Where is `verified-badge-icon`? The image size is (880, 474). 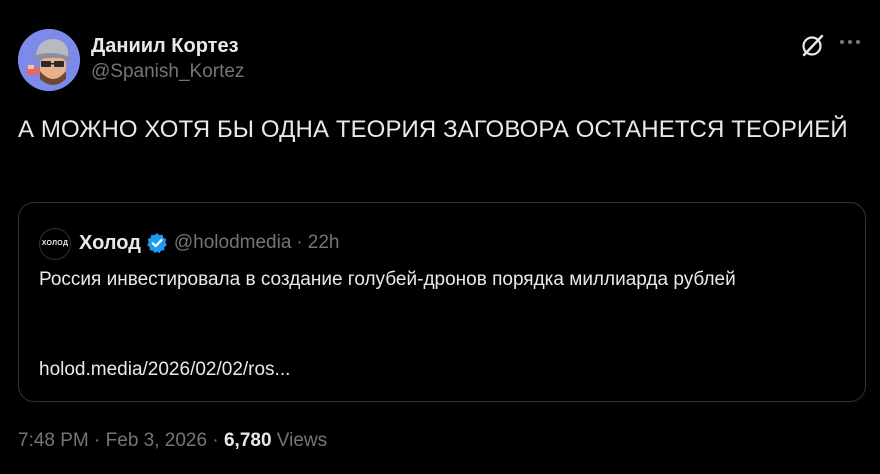 verified-badge-icon is located at coordinates (156, 243).